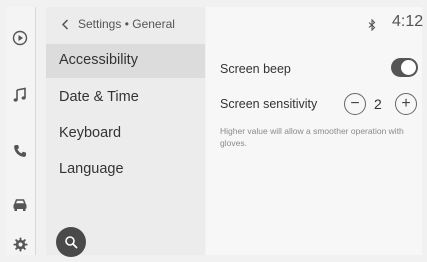  What do you see at coordinates (408, 21) in the screenshot?
I see `status-clock: 4:12` at bounding box center [408, 21].